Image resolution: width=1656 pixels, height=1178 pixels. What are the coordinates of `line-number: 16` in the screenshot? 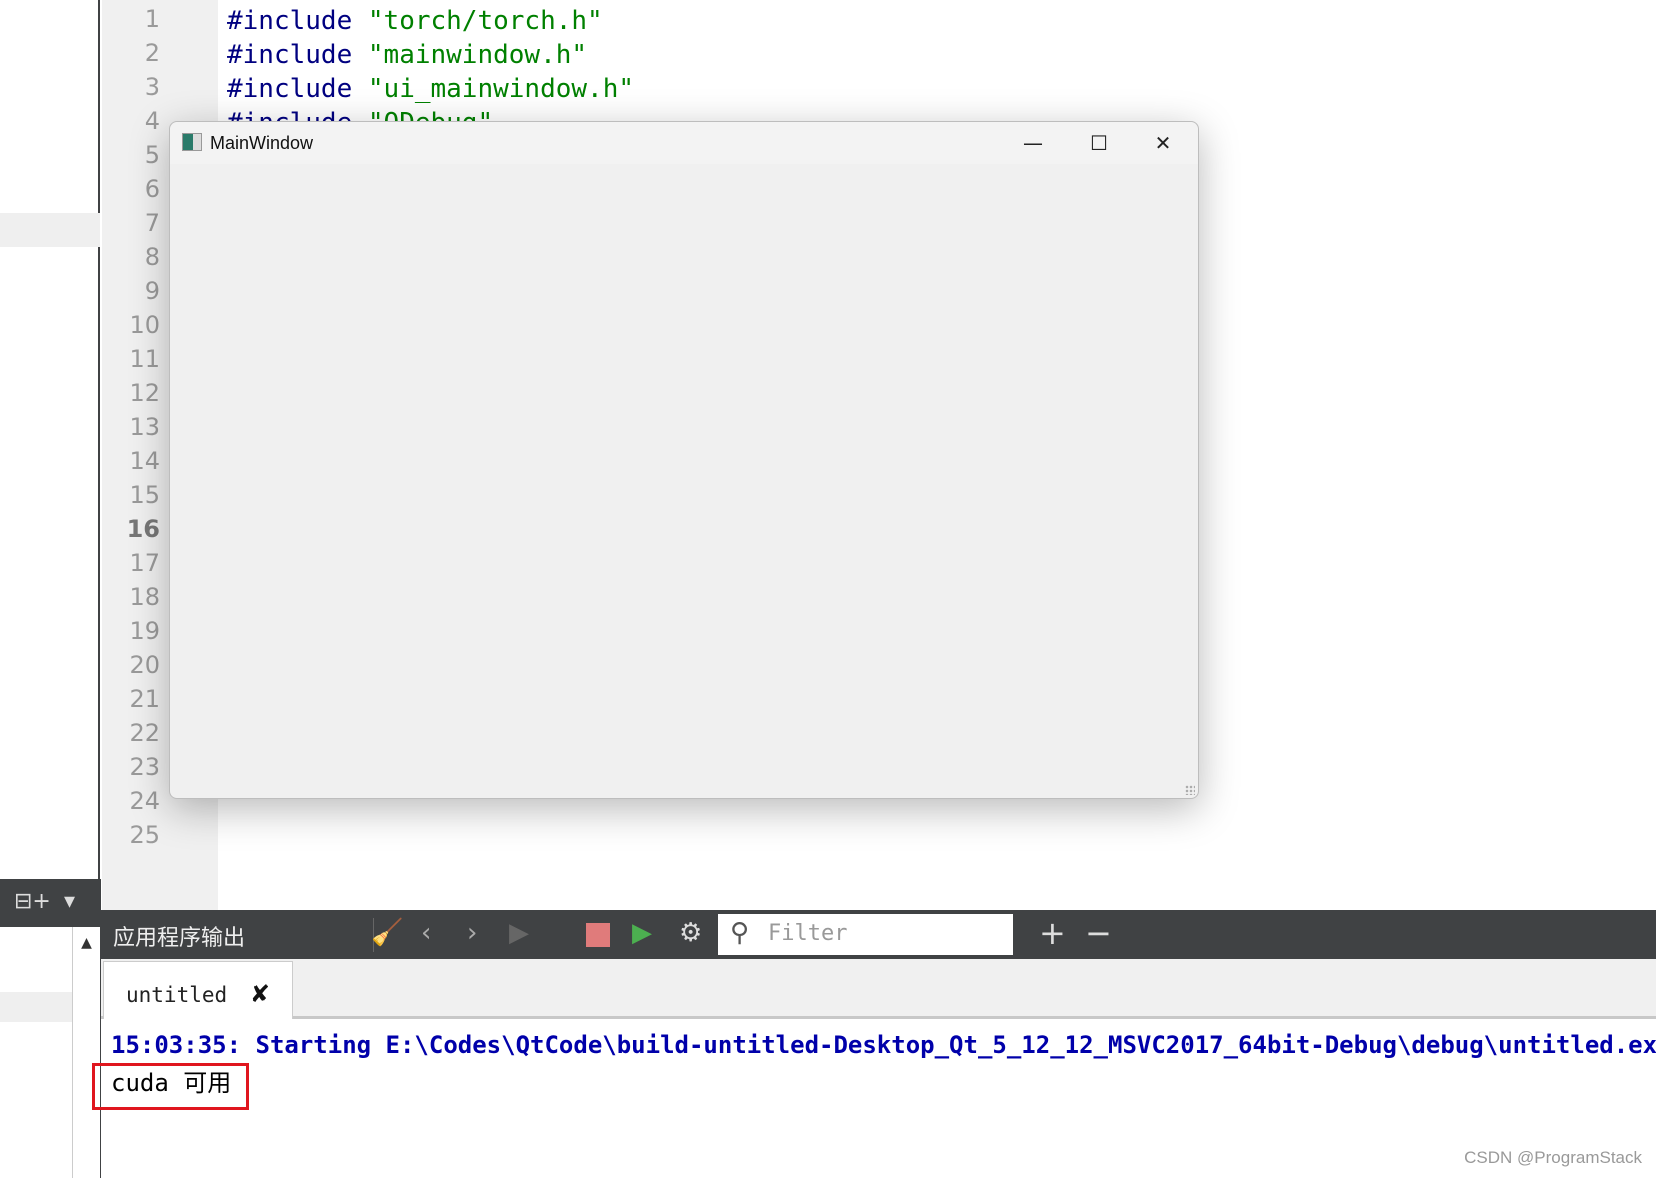 It's located at (143, 529).